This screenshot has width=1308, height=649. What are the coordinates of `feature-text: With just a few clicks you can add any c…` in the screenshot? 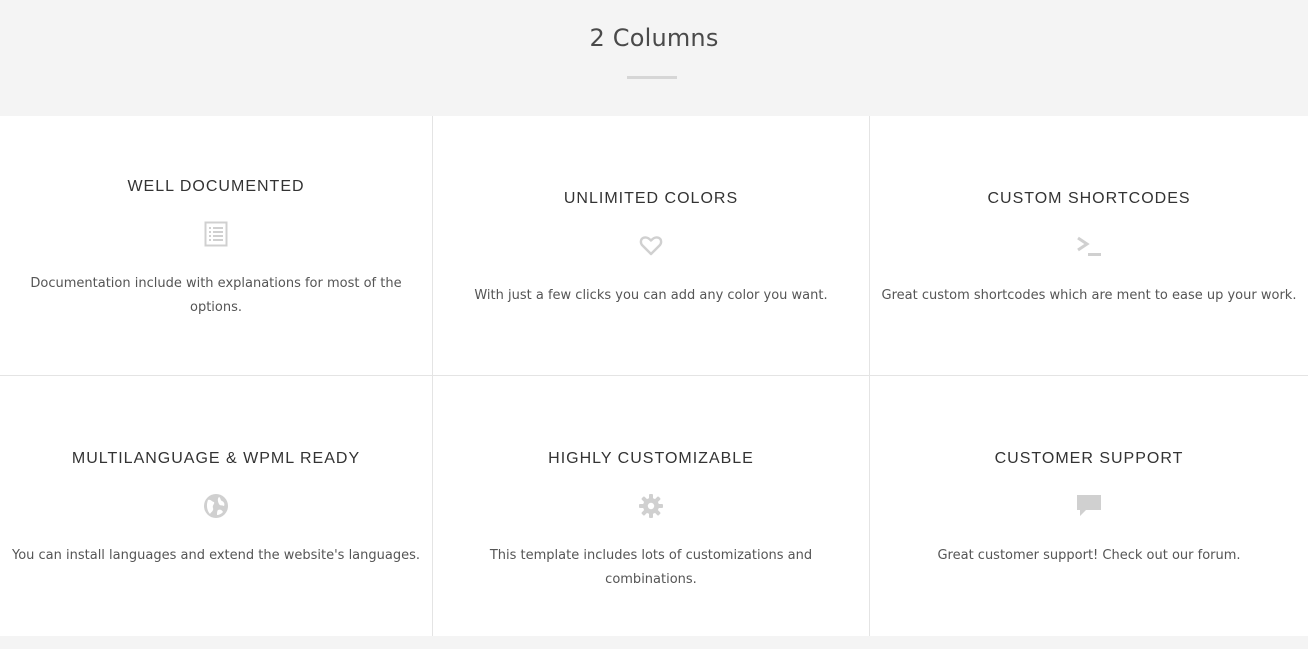 It's located at (651, 295).